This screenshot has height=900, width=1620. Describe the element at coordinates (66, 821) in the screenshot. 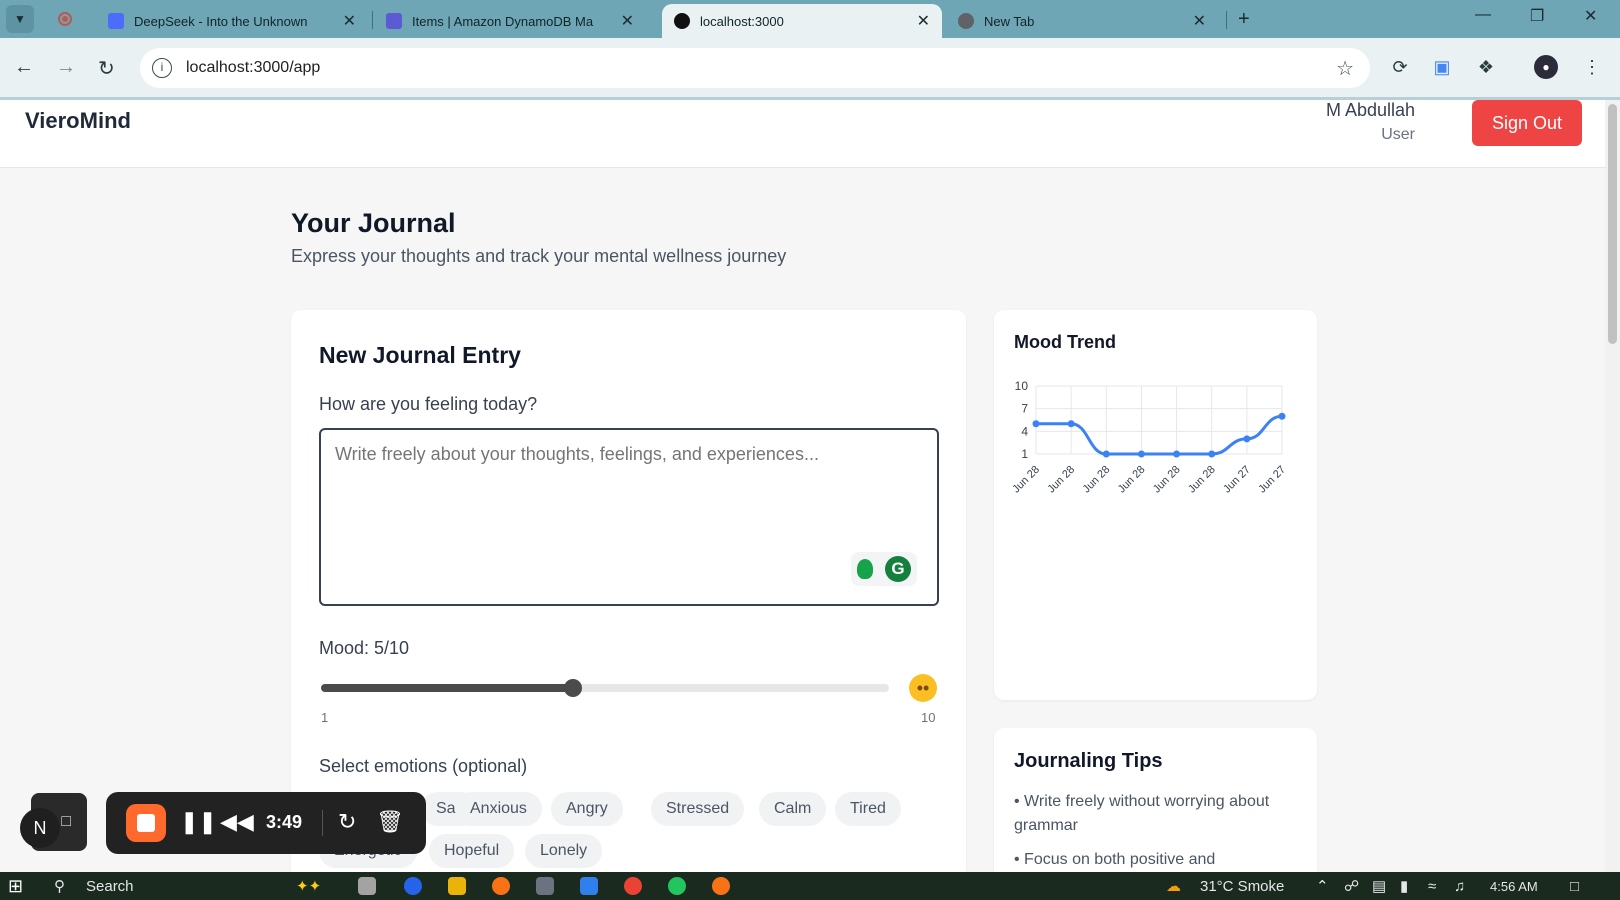

I see `camera-icon: □` at that location.